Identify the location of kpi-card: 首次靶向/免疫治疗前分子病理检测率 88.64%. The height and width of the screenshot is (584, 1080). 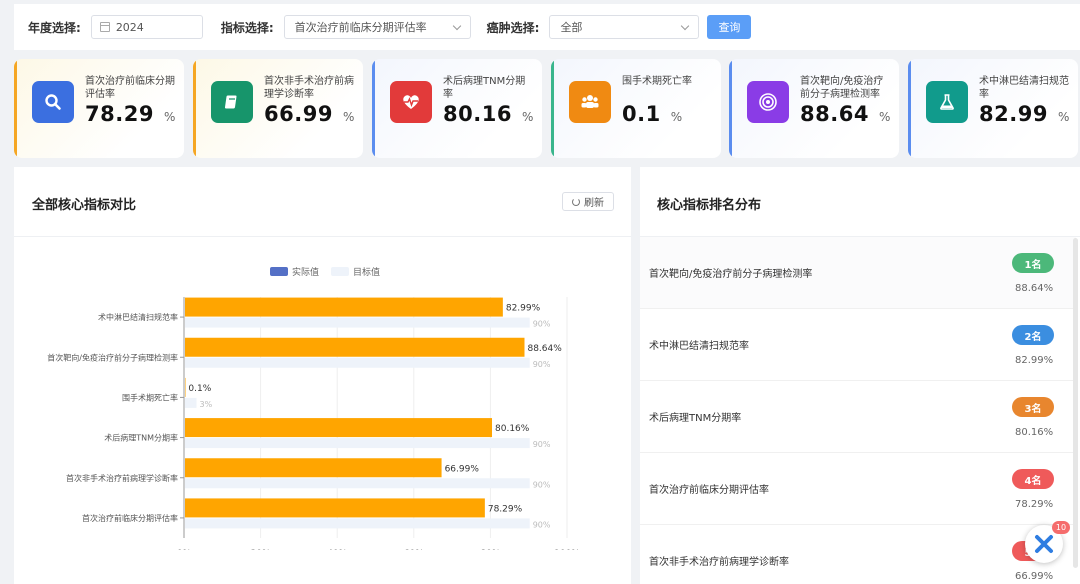
(814, 108).